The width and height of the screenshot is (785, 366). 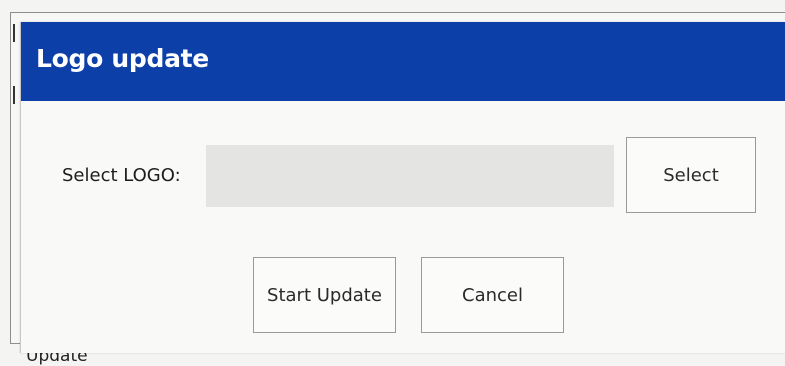 I want to click on start-update-button: Start Update, so click(x=324, y=295).